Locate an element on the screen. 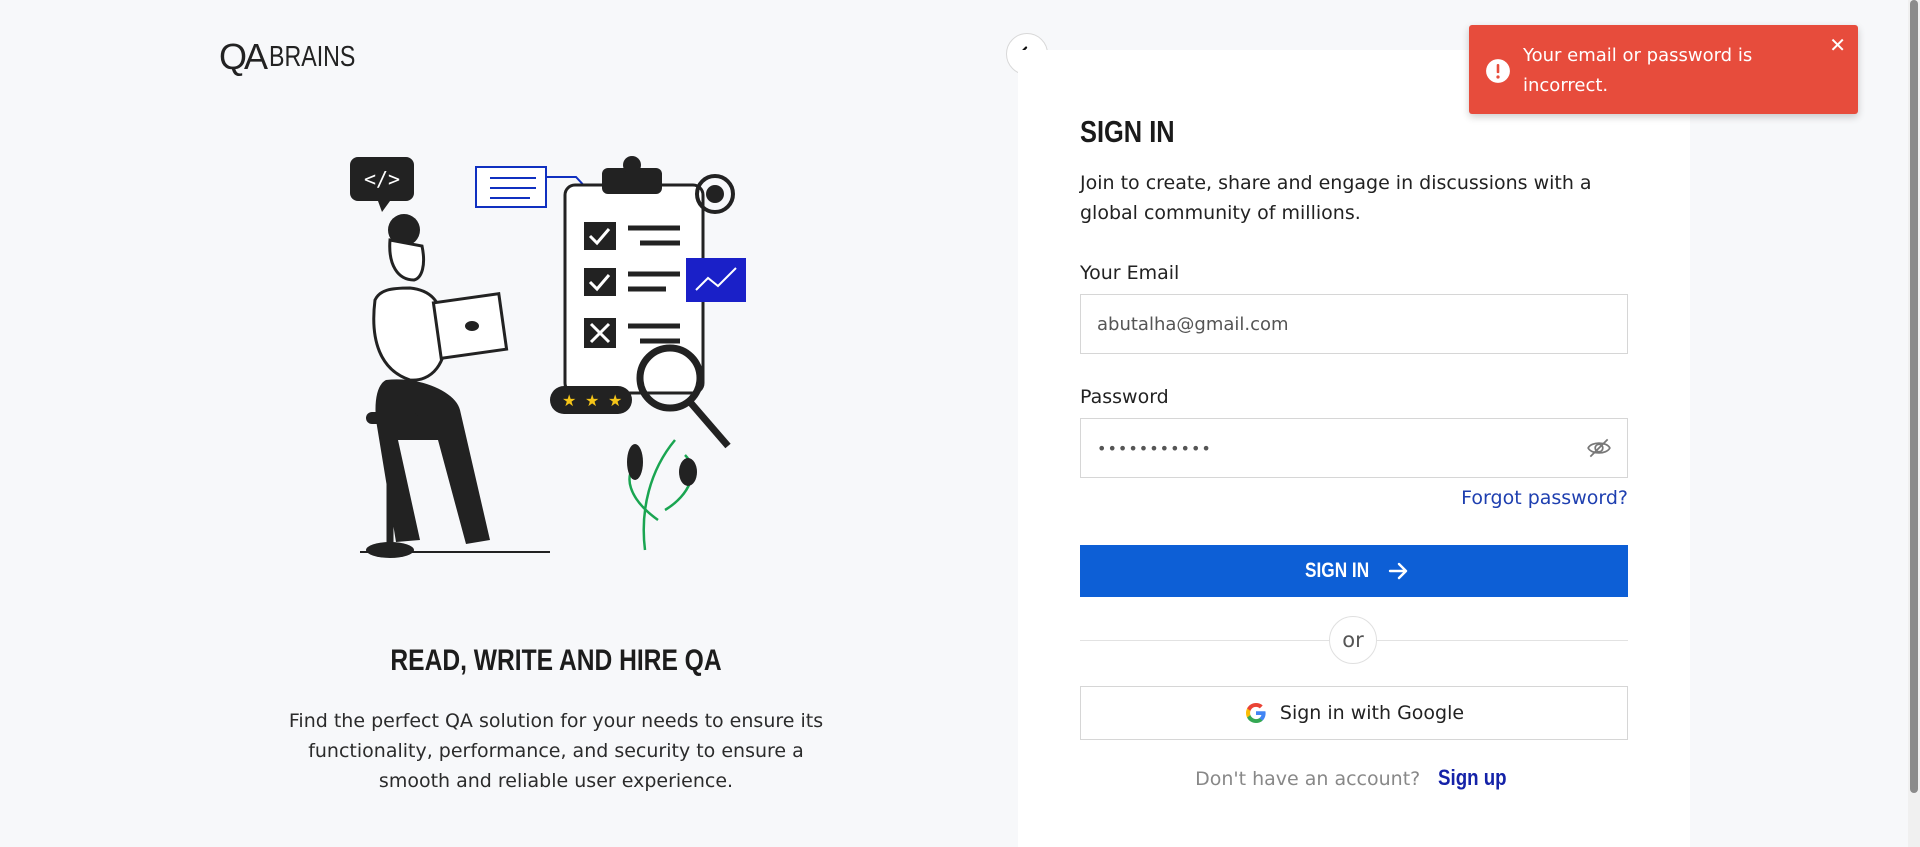 The image size is (1920, 847). password-label: Password is located at coordinates (1124, 397).